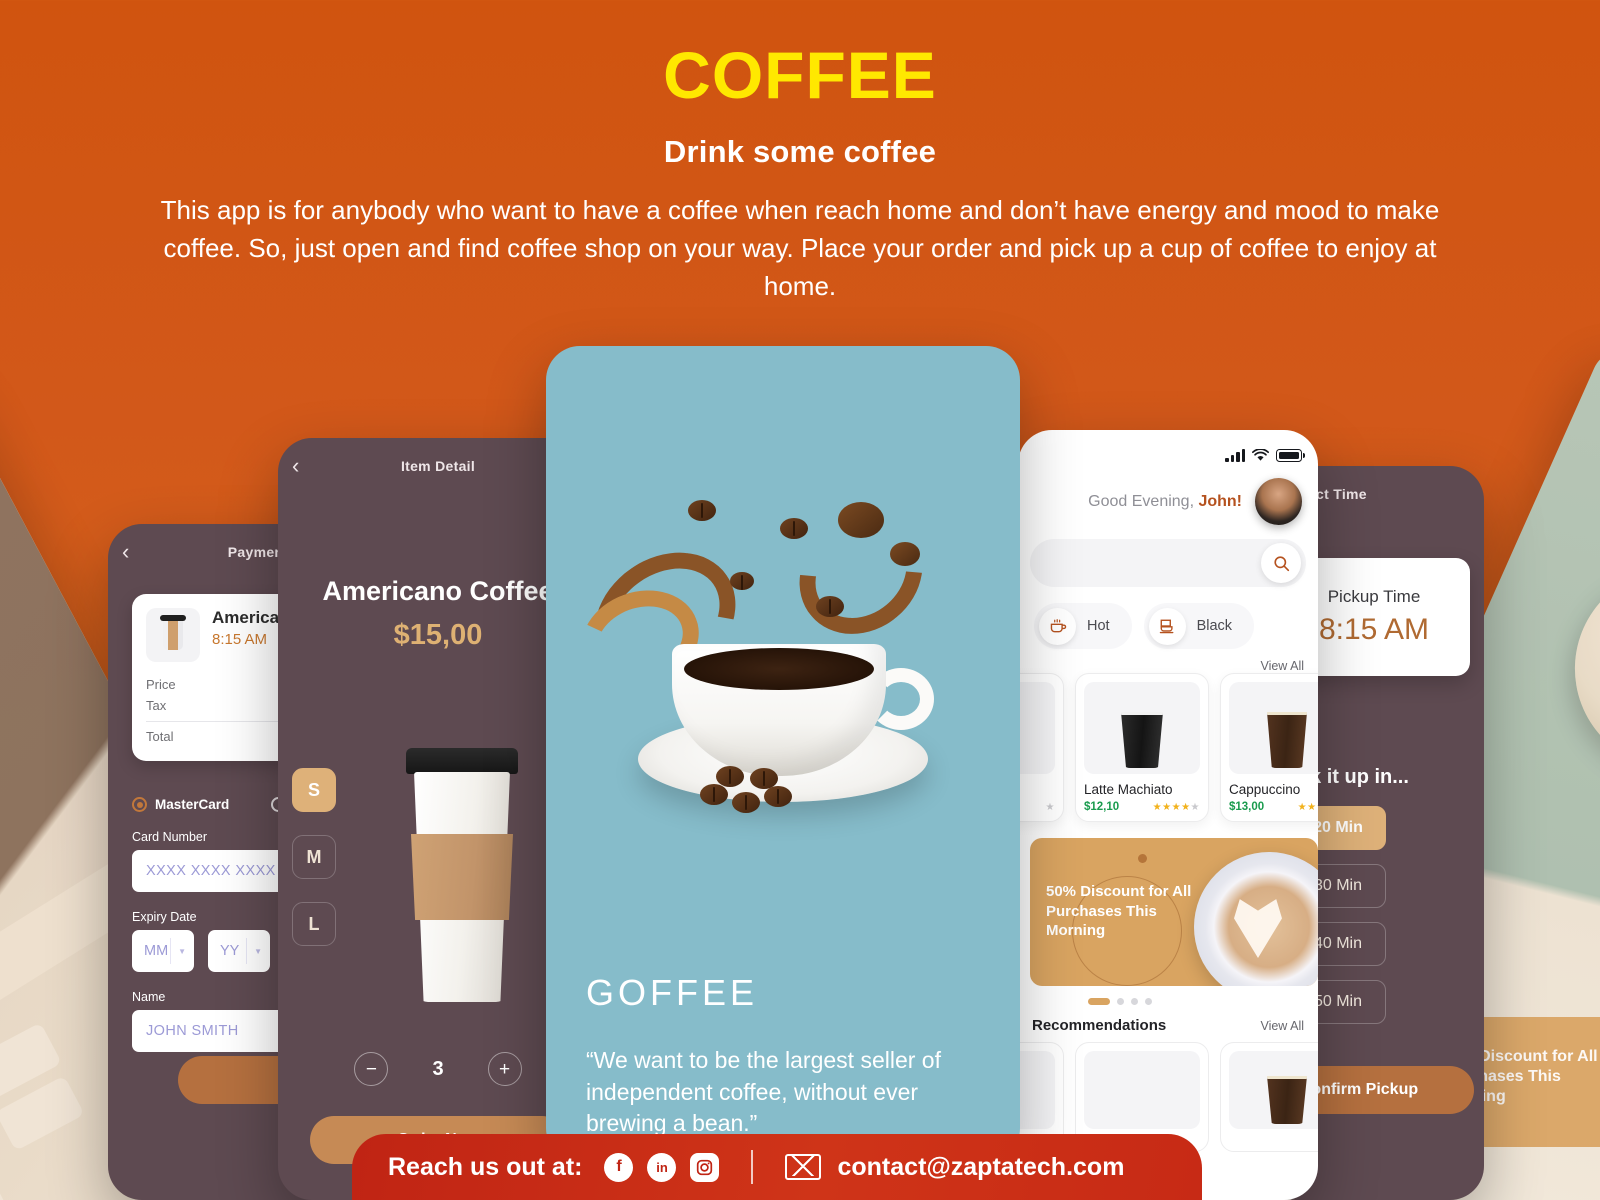  I want to click on hot-coffee-icon, so click(1057, 626).